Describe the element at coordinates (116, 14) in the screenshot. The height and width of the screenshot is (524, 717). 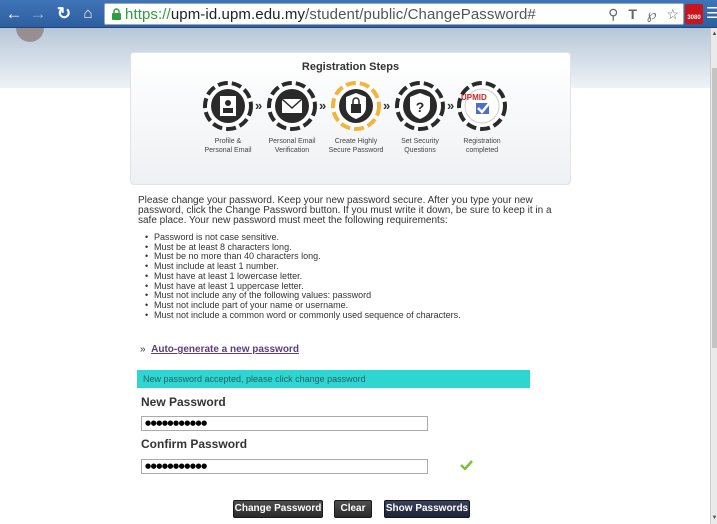
I see `lock-icon` at that location.